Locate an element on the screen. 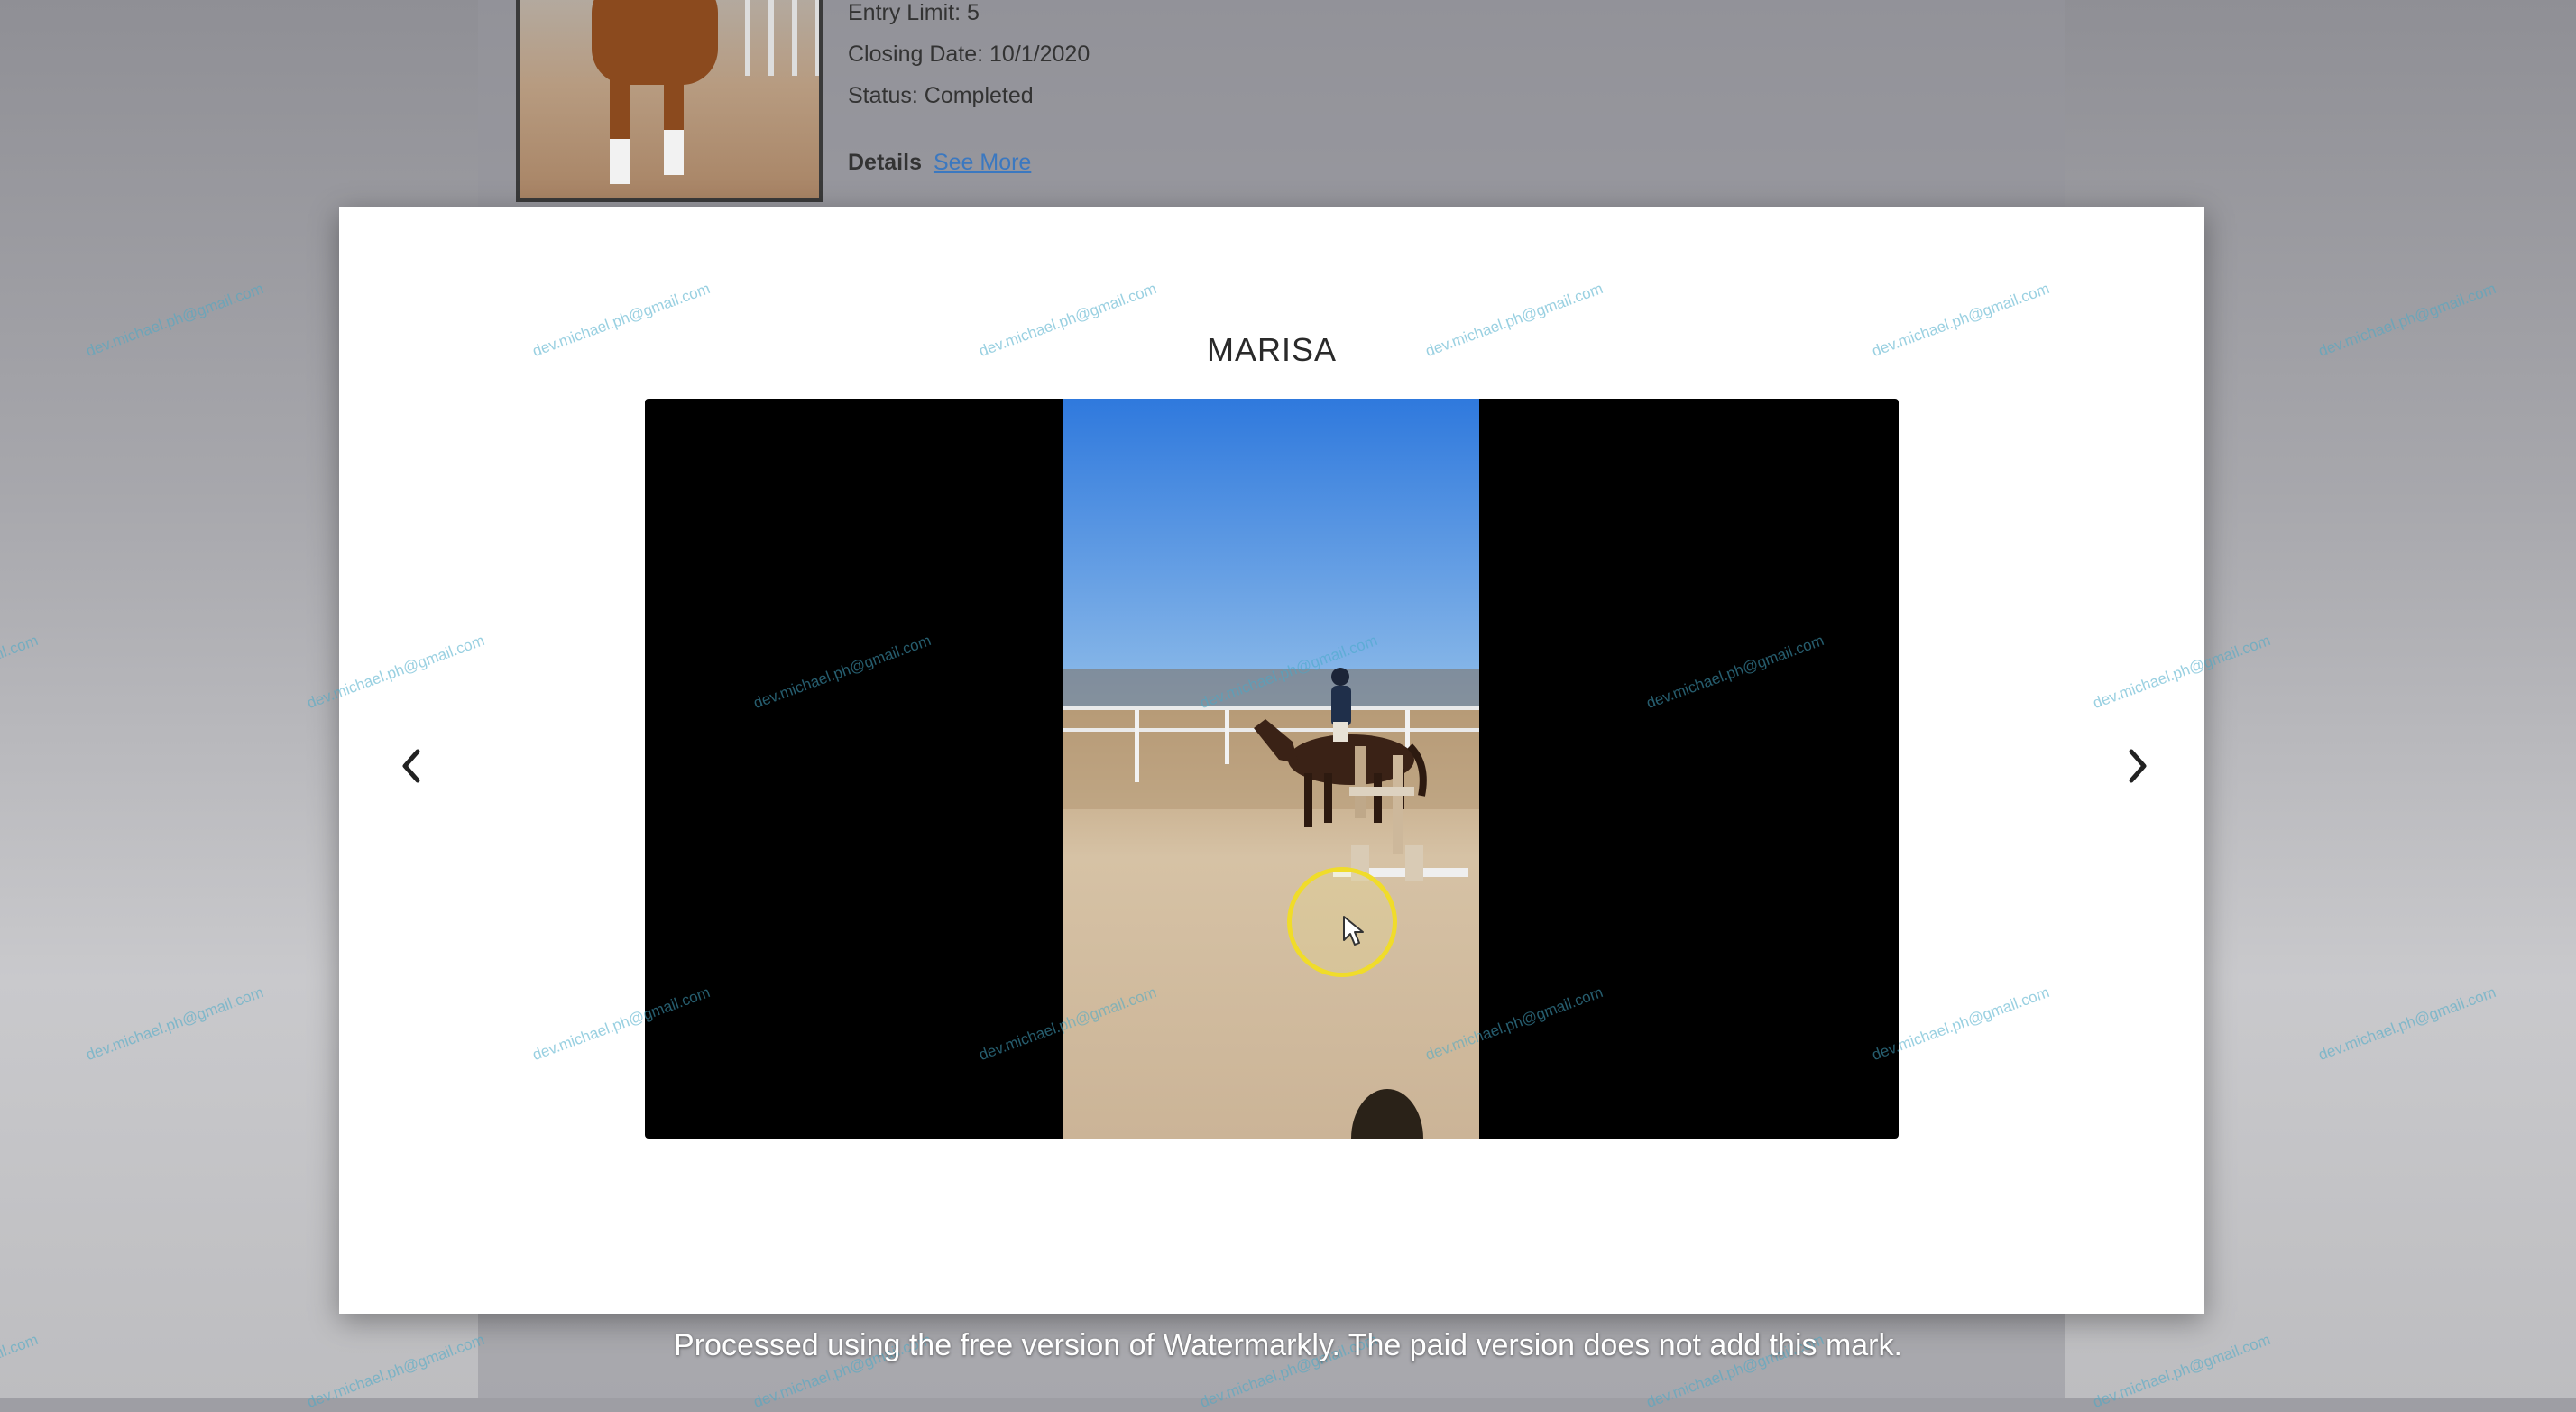 This screenshot has width=2576, height=1412. chevron-left-icon is located at coordinates (411, 766).